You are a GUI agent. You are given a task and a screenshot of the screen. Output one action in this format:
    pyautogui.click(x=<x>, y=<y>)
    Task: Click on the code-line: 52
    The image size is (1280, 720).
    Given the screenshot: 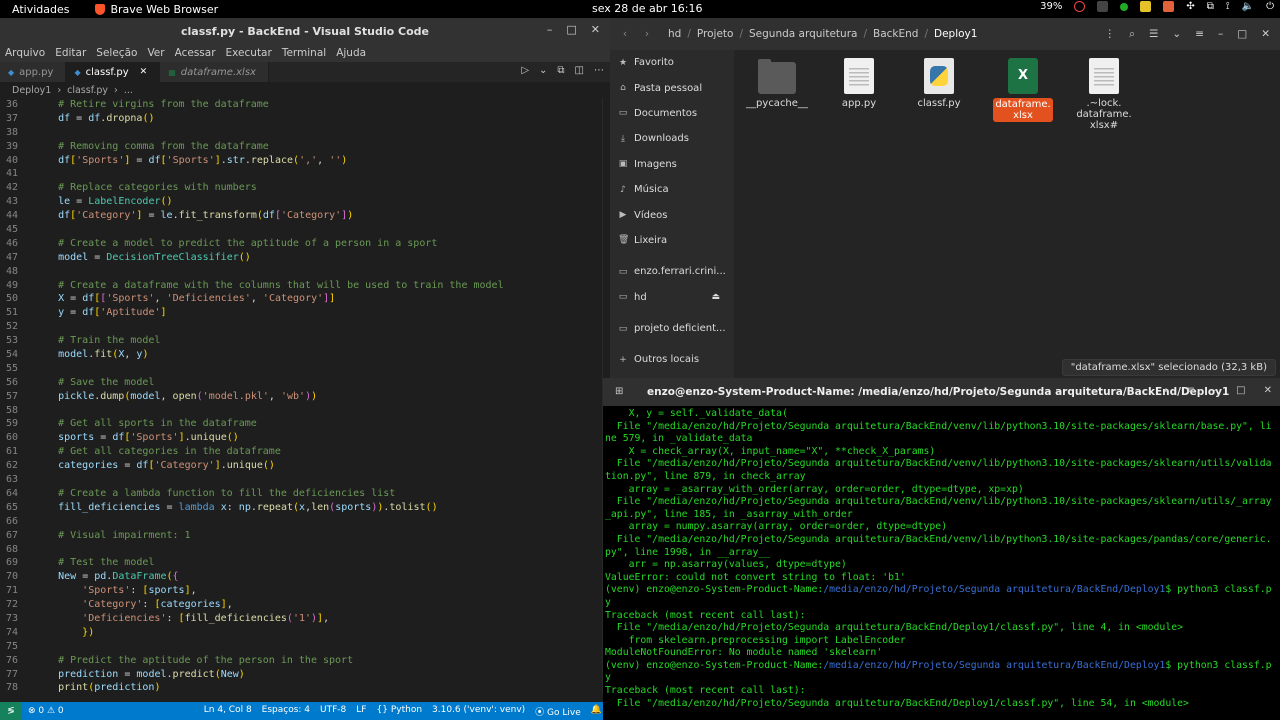 What is the action you would take?
    pyautogui.click(x=305, y=327)
    